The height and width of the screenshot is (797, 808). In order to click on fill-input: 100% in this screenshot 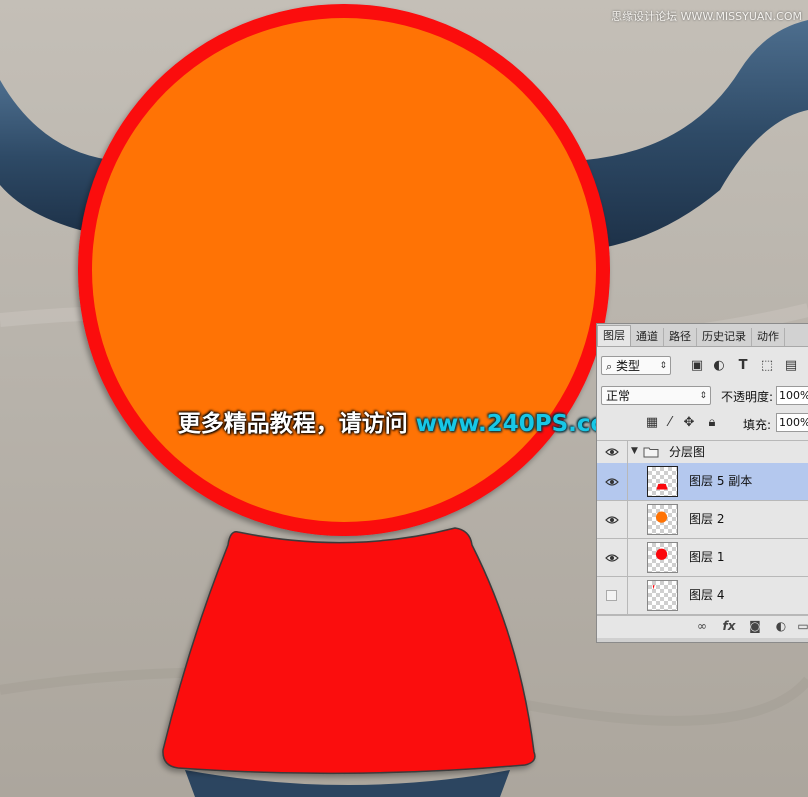, I will do `click(792, 422)`.